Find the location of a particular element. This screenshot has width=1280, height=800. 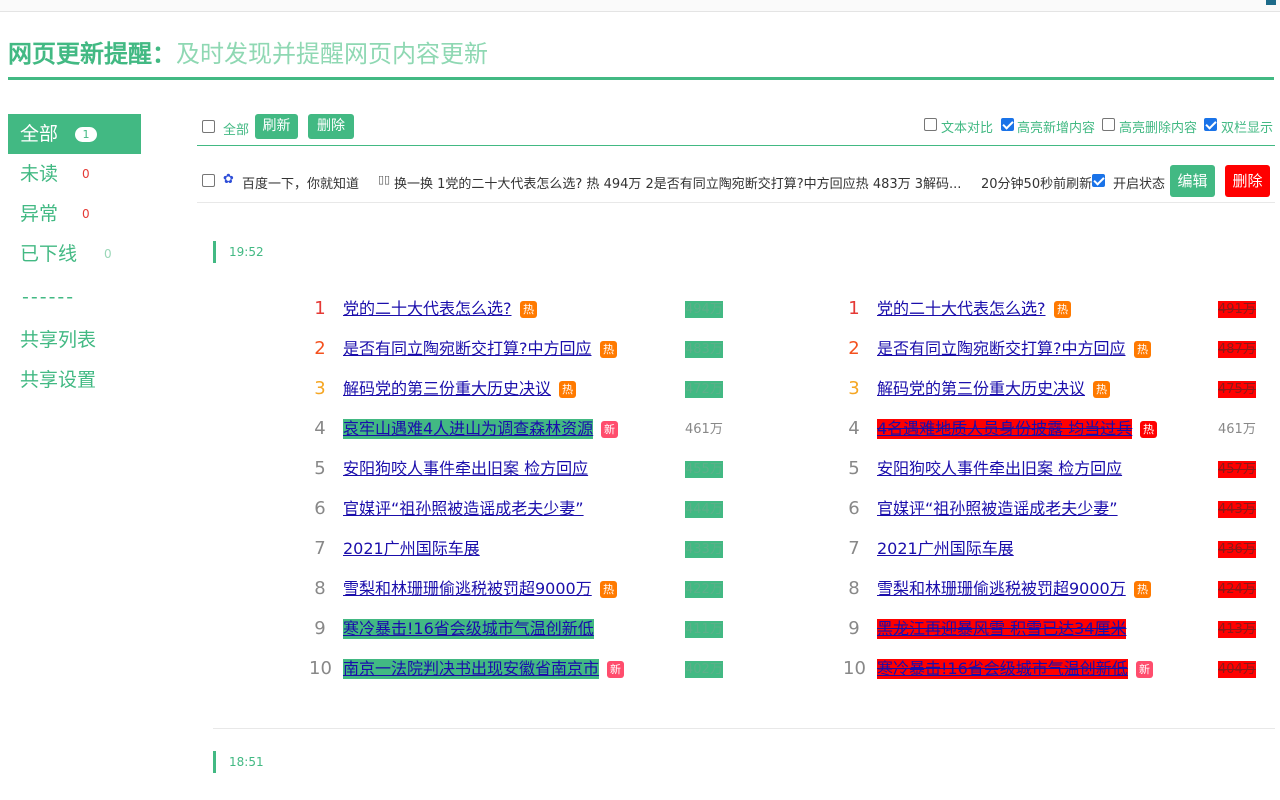

hot-list-item: 2 是否有同立陶宛断交打算?中方回应热 483万 is located at coordinates (523, 349).